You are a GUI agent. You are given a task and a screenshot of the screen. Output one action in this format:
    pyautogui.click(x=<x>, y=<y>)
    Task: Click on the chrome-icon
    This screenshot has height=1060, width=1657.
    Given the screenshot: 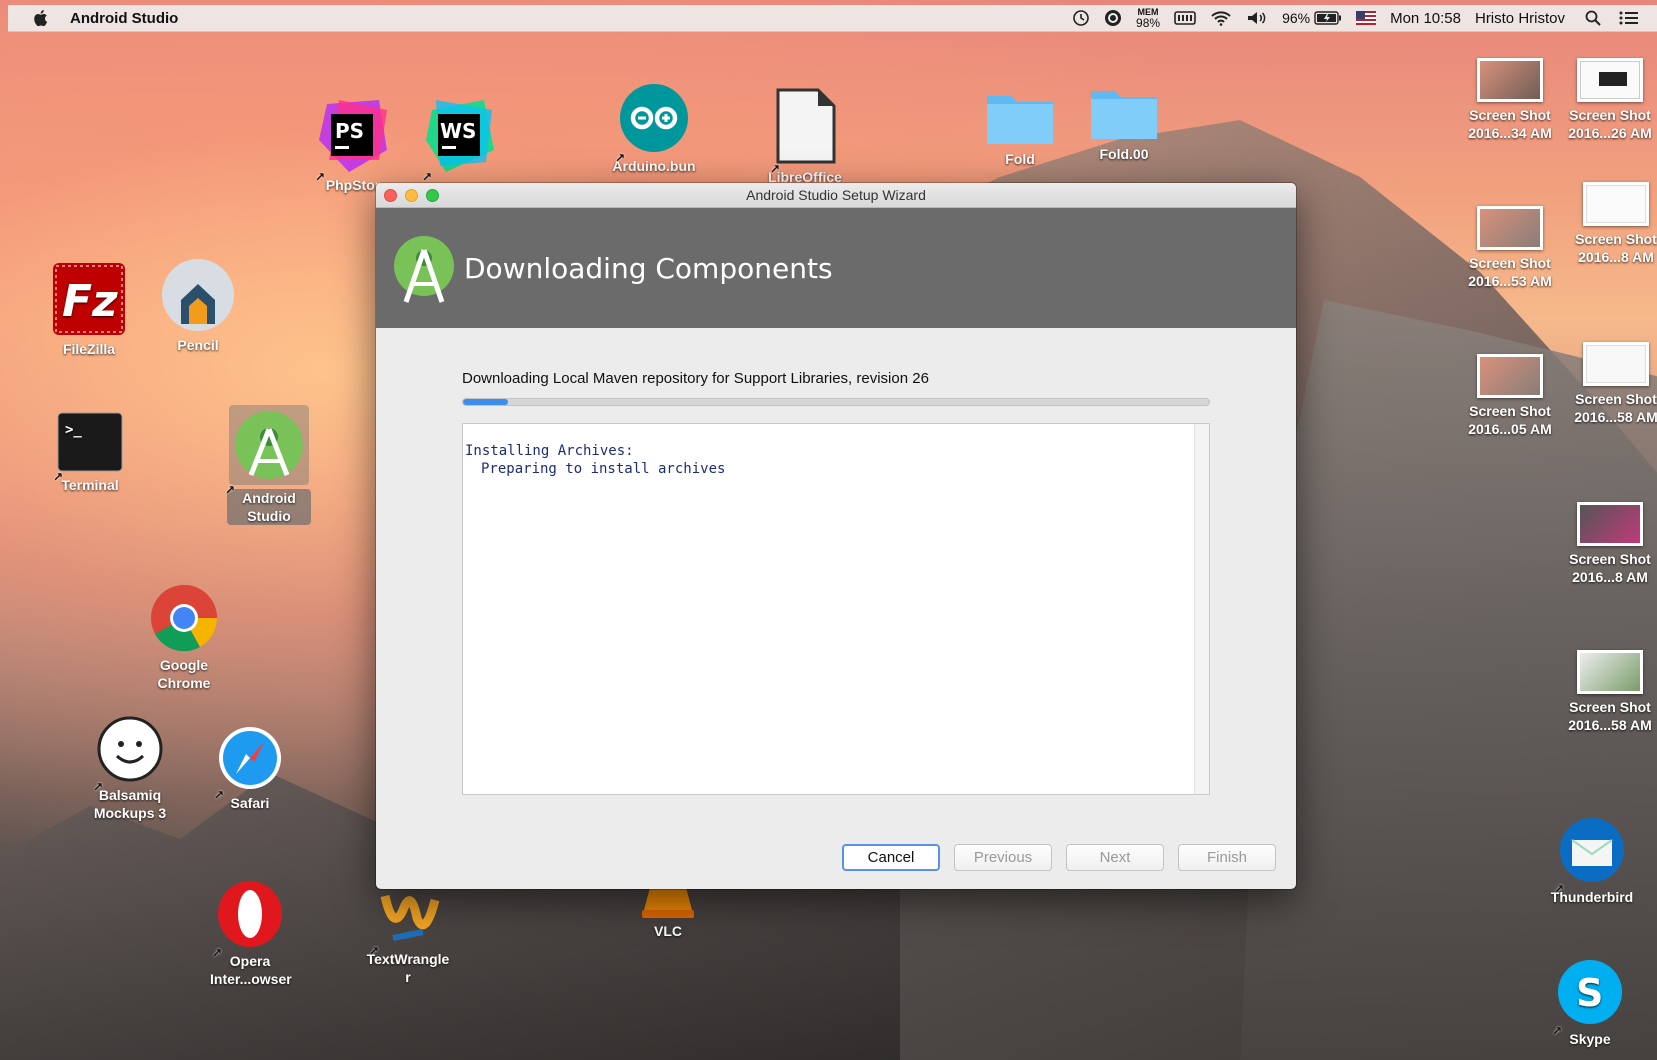 What is the action you would take?
    pyautogui.click(x=184, y=618)
    